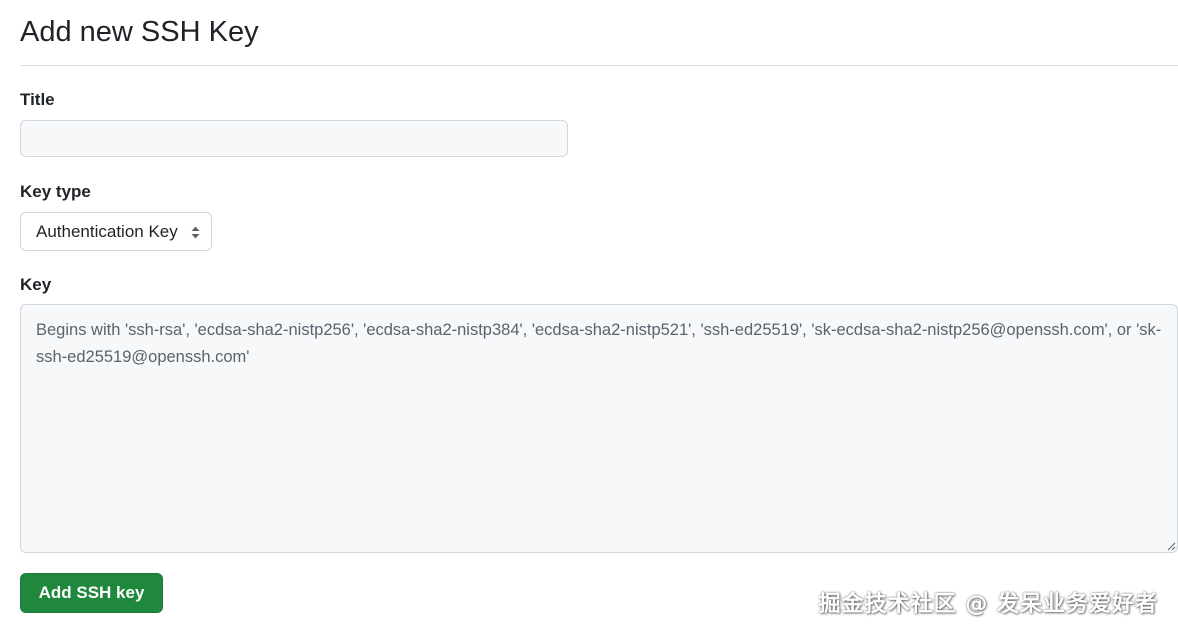 This screenshot has height=635, width=1178. I want to click on key-type-select: Authentication Key, so click(116, 231).